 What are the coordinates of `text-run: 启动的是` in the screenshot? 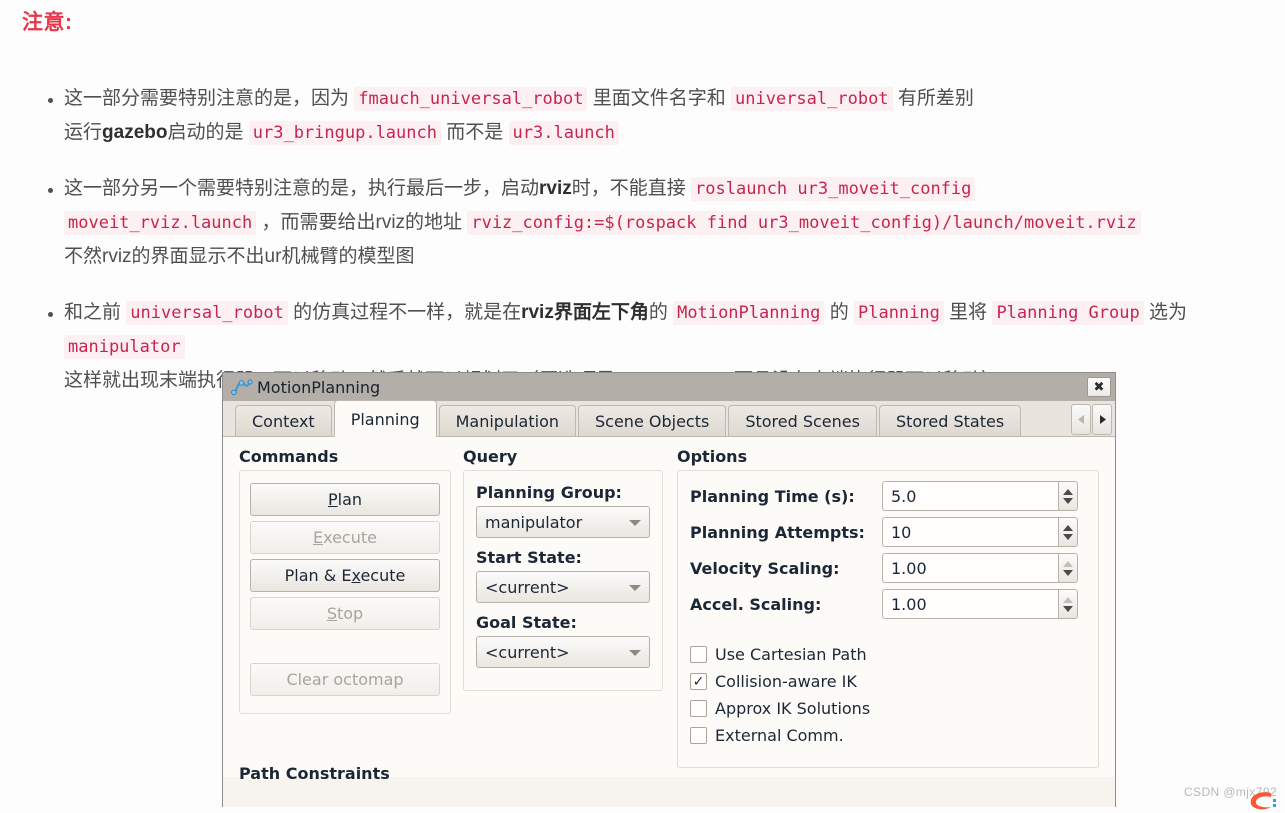 It's located at (208, 132).